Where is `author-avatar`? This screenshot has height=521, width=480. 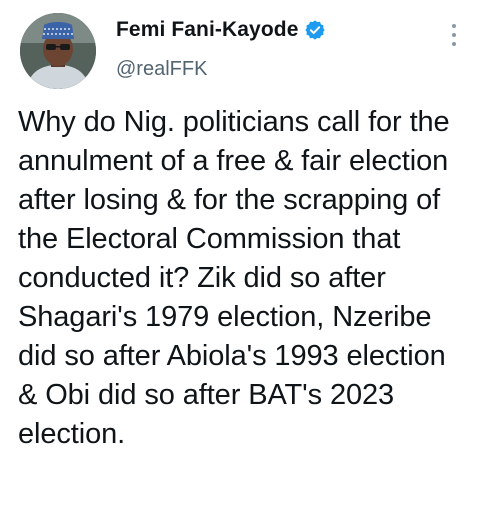 author-avatar is located at coordinates (58, 51).